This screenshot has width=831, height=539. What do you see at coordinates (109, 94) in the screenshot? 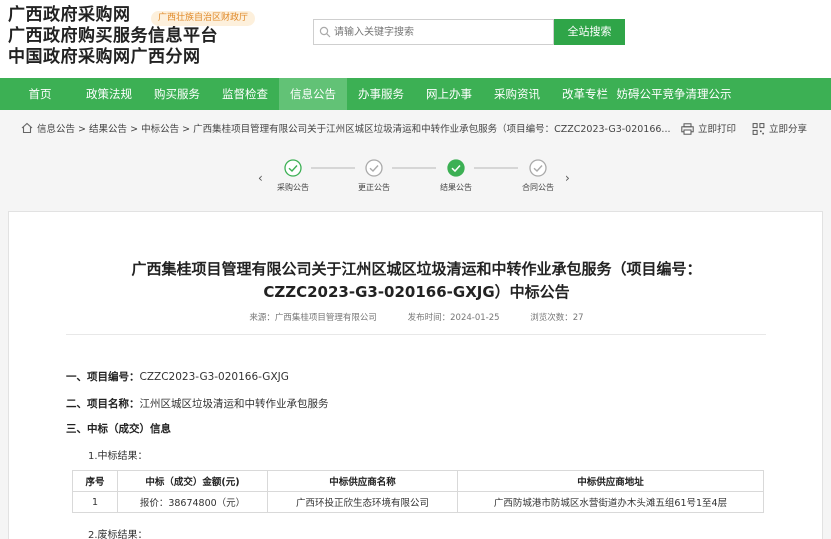
I see `nav-item-policy: 政策法规` at bounding box center [109, 94].